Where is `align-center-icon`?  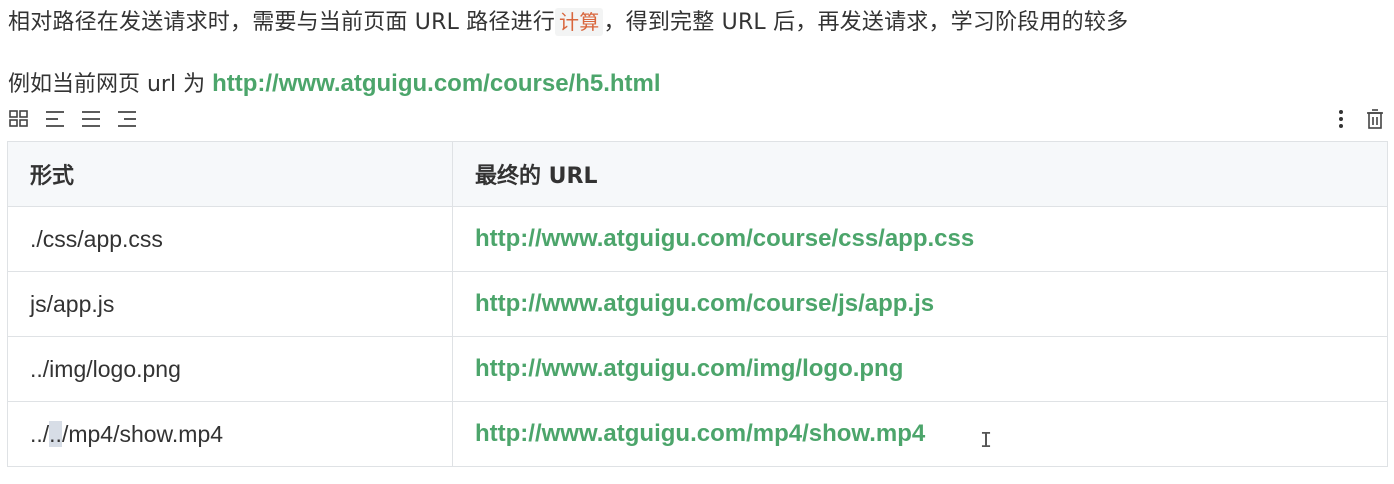
align-center-icon is located at coordinates (91, 119).